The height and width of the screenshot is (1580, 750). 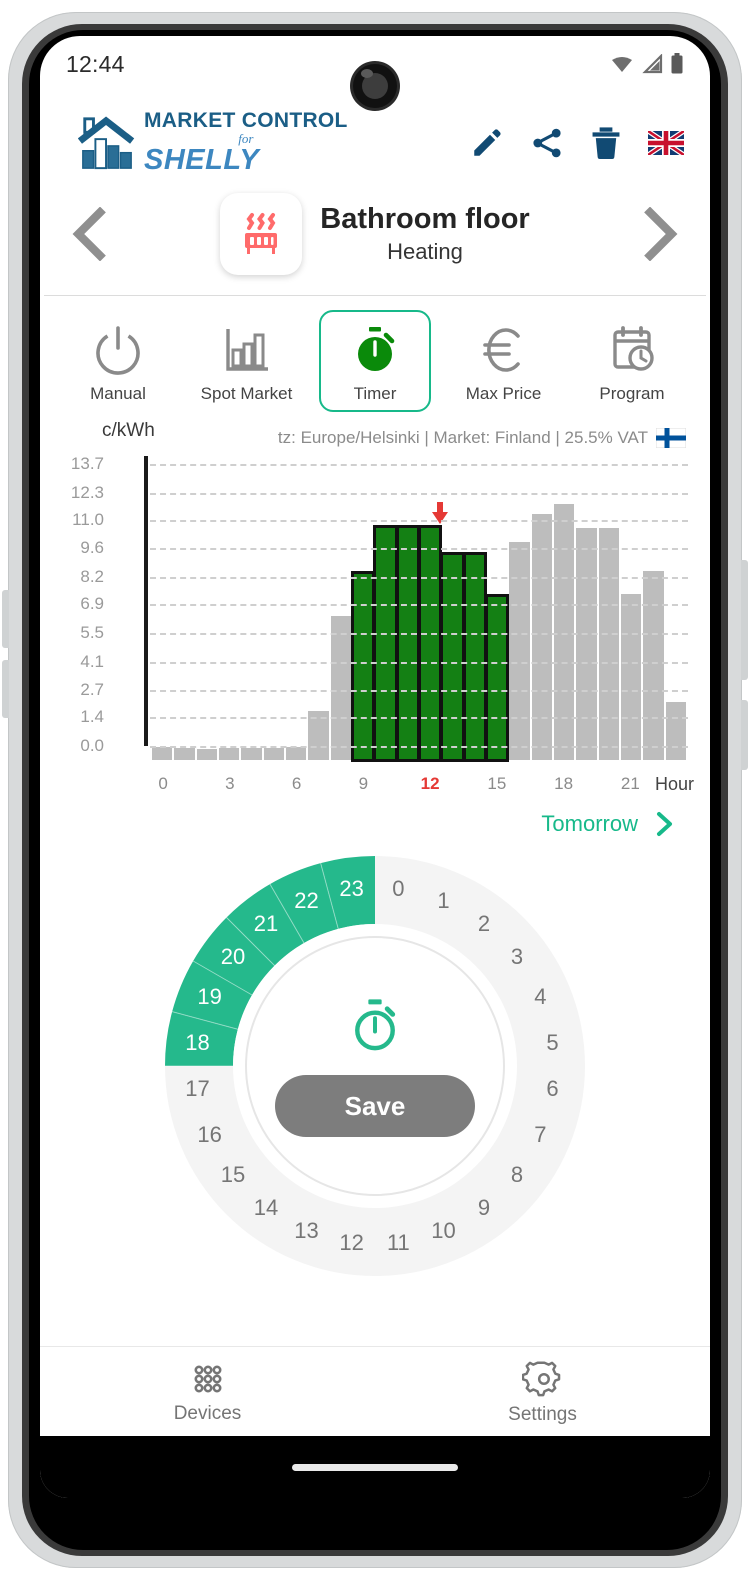 What do you see at coordinates (375, 820) in the screenshot?
I see `tomorrow-link: Tomorrow` at bounding box center [375, 820].